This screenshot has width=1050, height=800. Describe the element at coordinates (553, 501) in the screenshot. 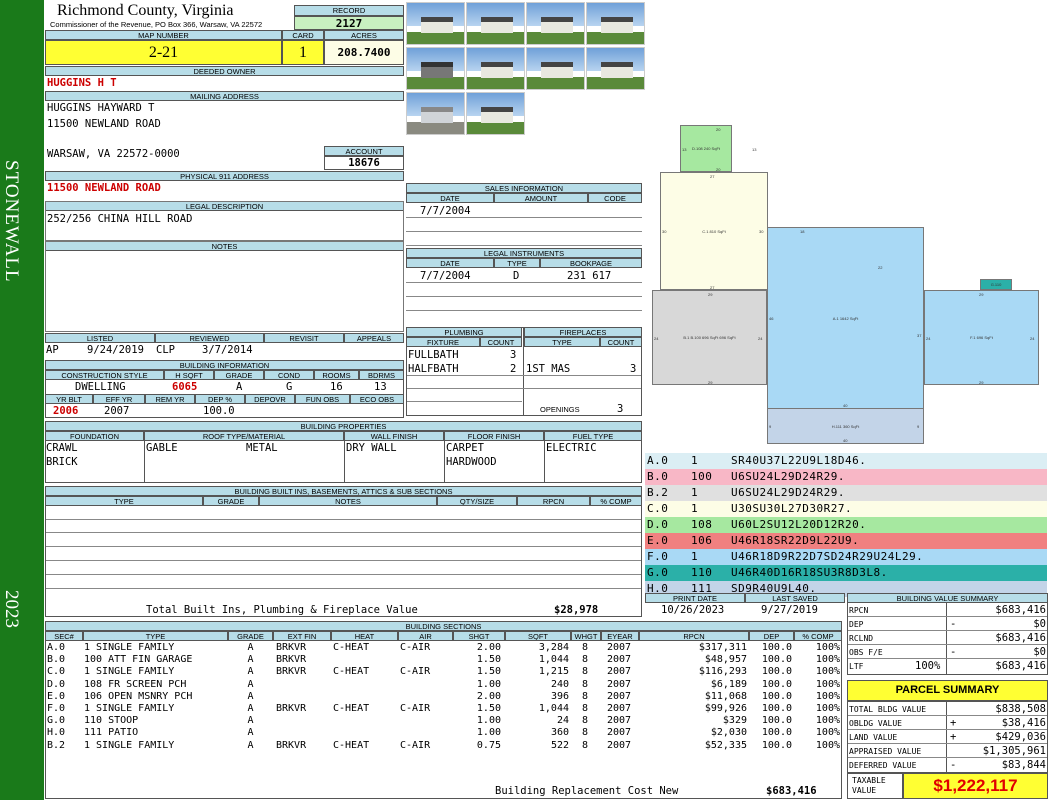

I see `builtin-rpcn-header: RPCN` at that location.